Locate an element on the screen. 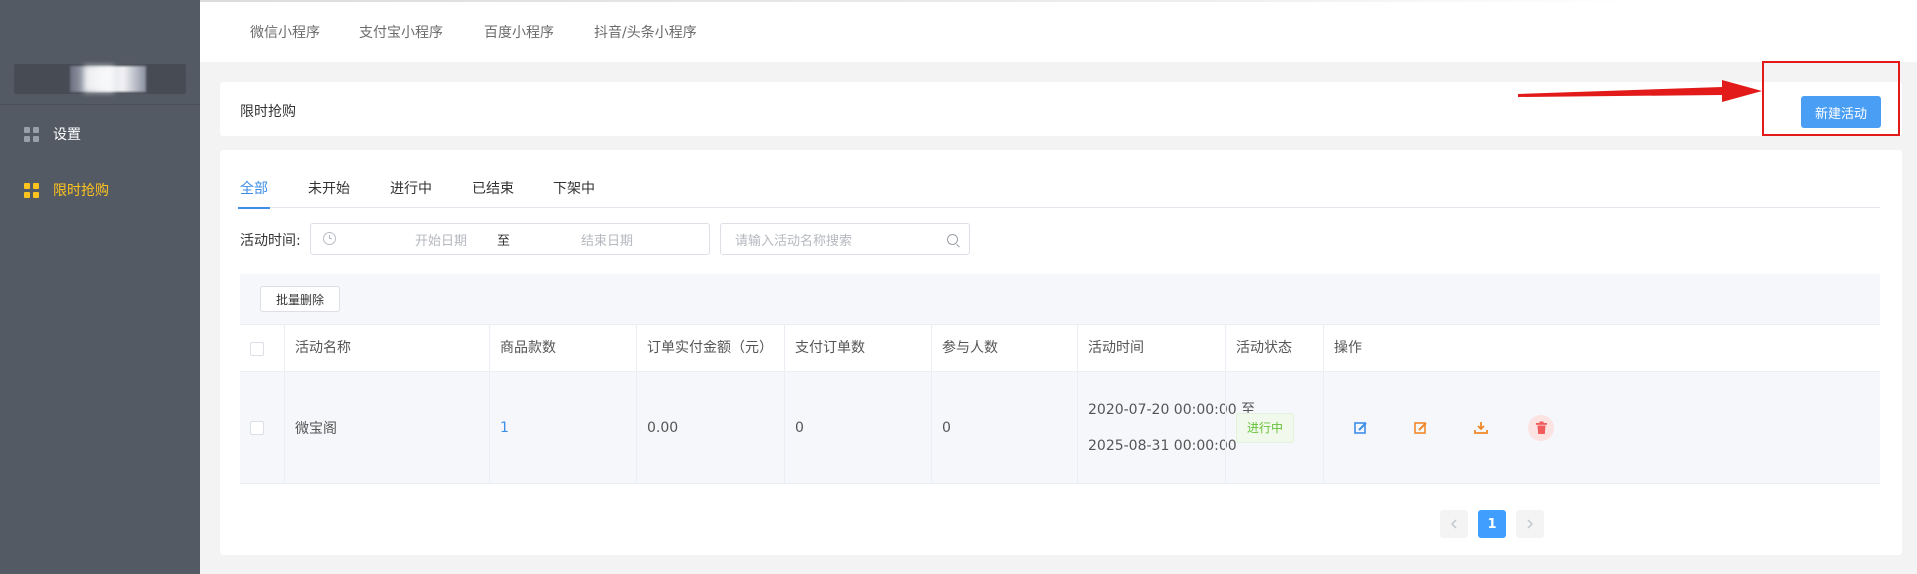  brand-logo is located at coordinates (100, 79).